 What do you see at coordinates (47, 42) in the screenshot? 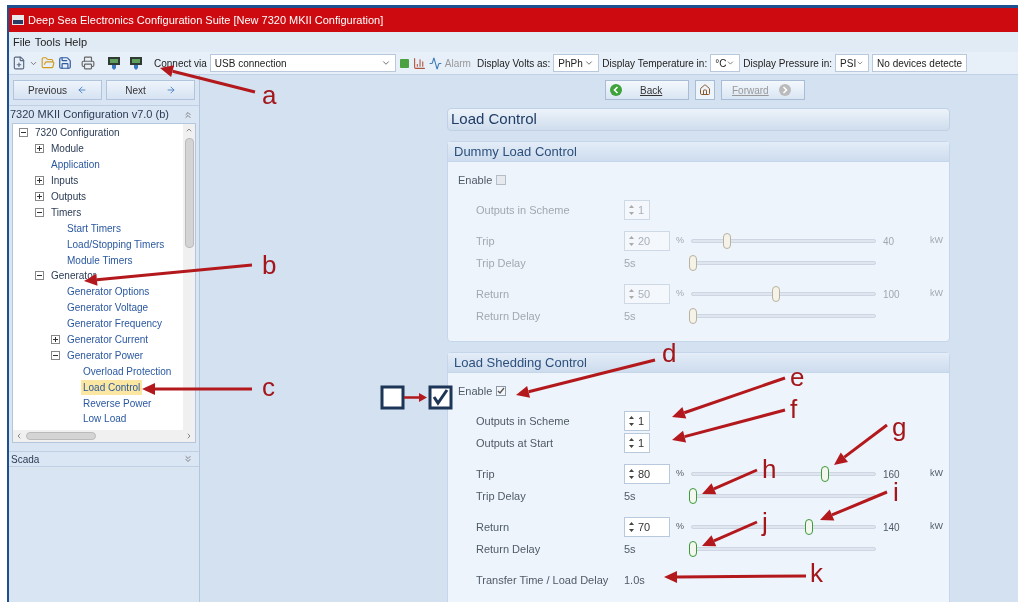
I see `menu-item: Tools` at bounding box center [47, 42].